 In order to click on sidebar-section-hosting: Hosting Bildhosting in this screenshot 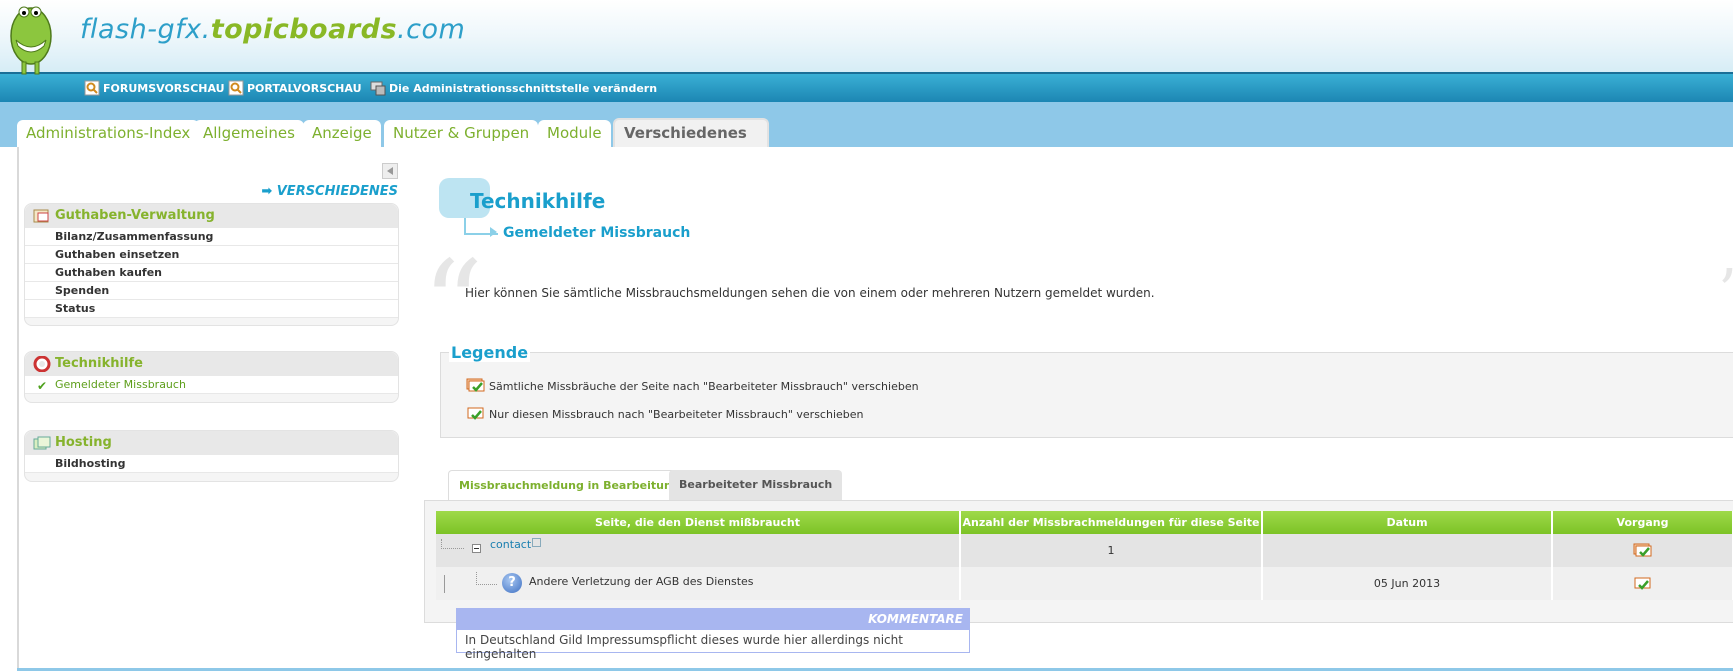, I will do `click(211, 456)`.